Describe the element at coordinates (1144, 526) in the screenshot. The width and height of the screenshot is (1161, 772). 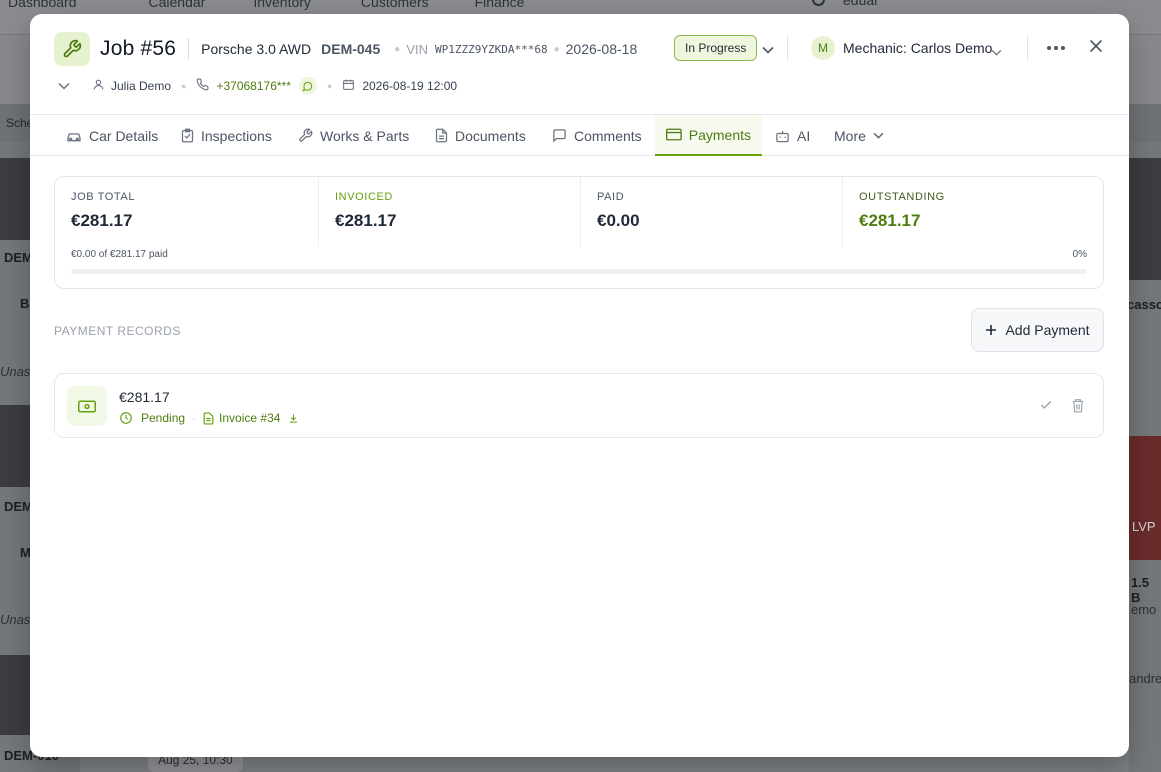
I see `bg-plate-text: LVP` at that location.